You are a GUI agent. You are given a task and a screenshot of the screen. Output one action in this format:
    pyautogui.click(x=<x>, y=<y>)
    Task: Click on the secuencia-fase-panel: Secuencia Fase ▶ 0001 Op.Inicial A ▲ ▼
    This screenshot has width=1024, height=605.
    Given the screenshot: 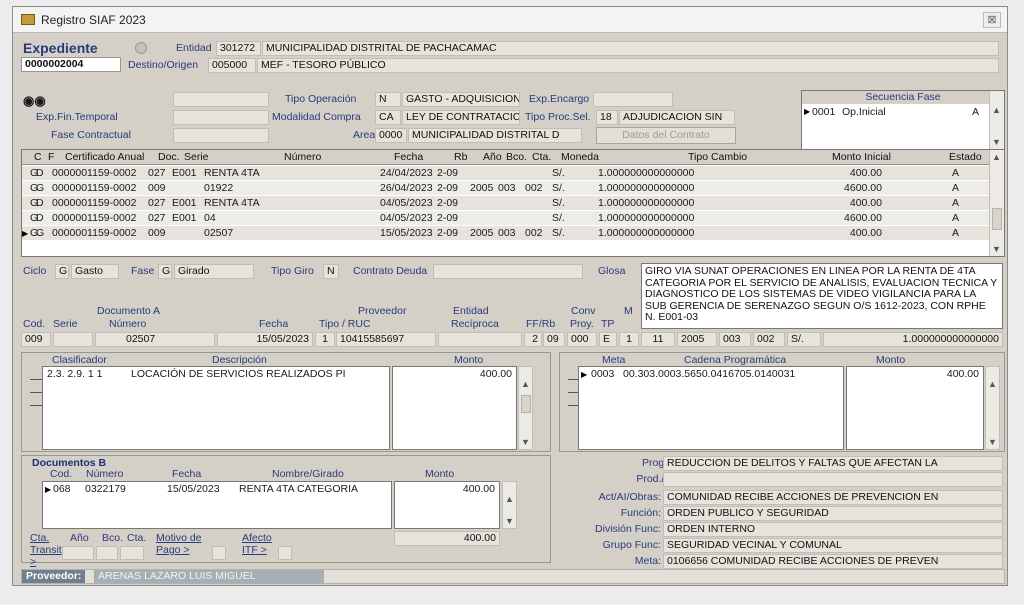 What is the action you would take?
    pyautogui.click(x=903, y=120)
    